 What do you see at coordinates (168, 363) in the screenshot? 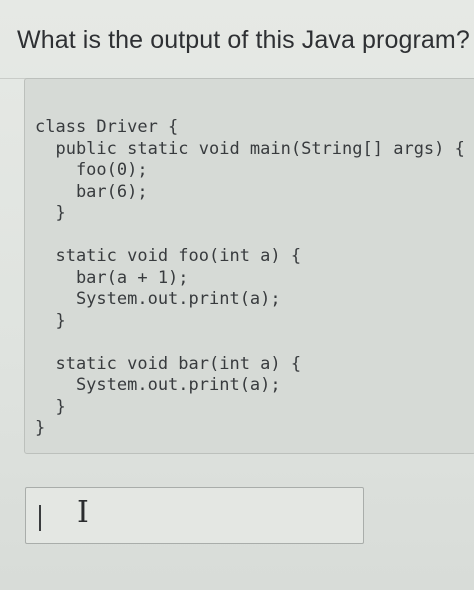
I see `code-line: static void bar(int a) {` at bounding box center [168, 363].